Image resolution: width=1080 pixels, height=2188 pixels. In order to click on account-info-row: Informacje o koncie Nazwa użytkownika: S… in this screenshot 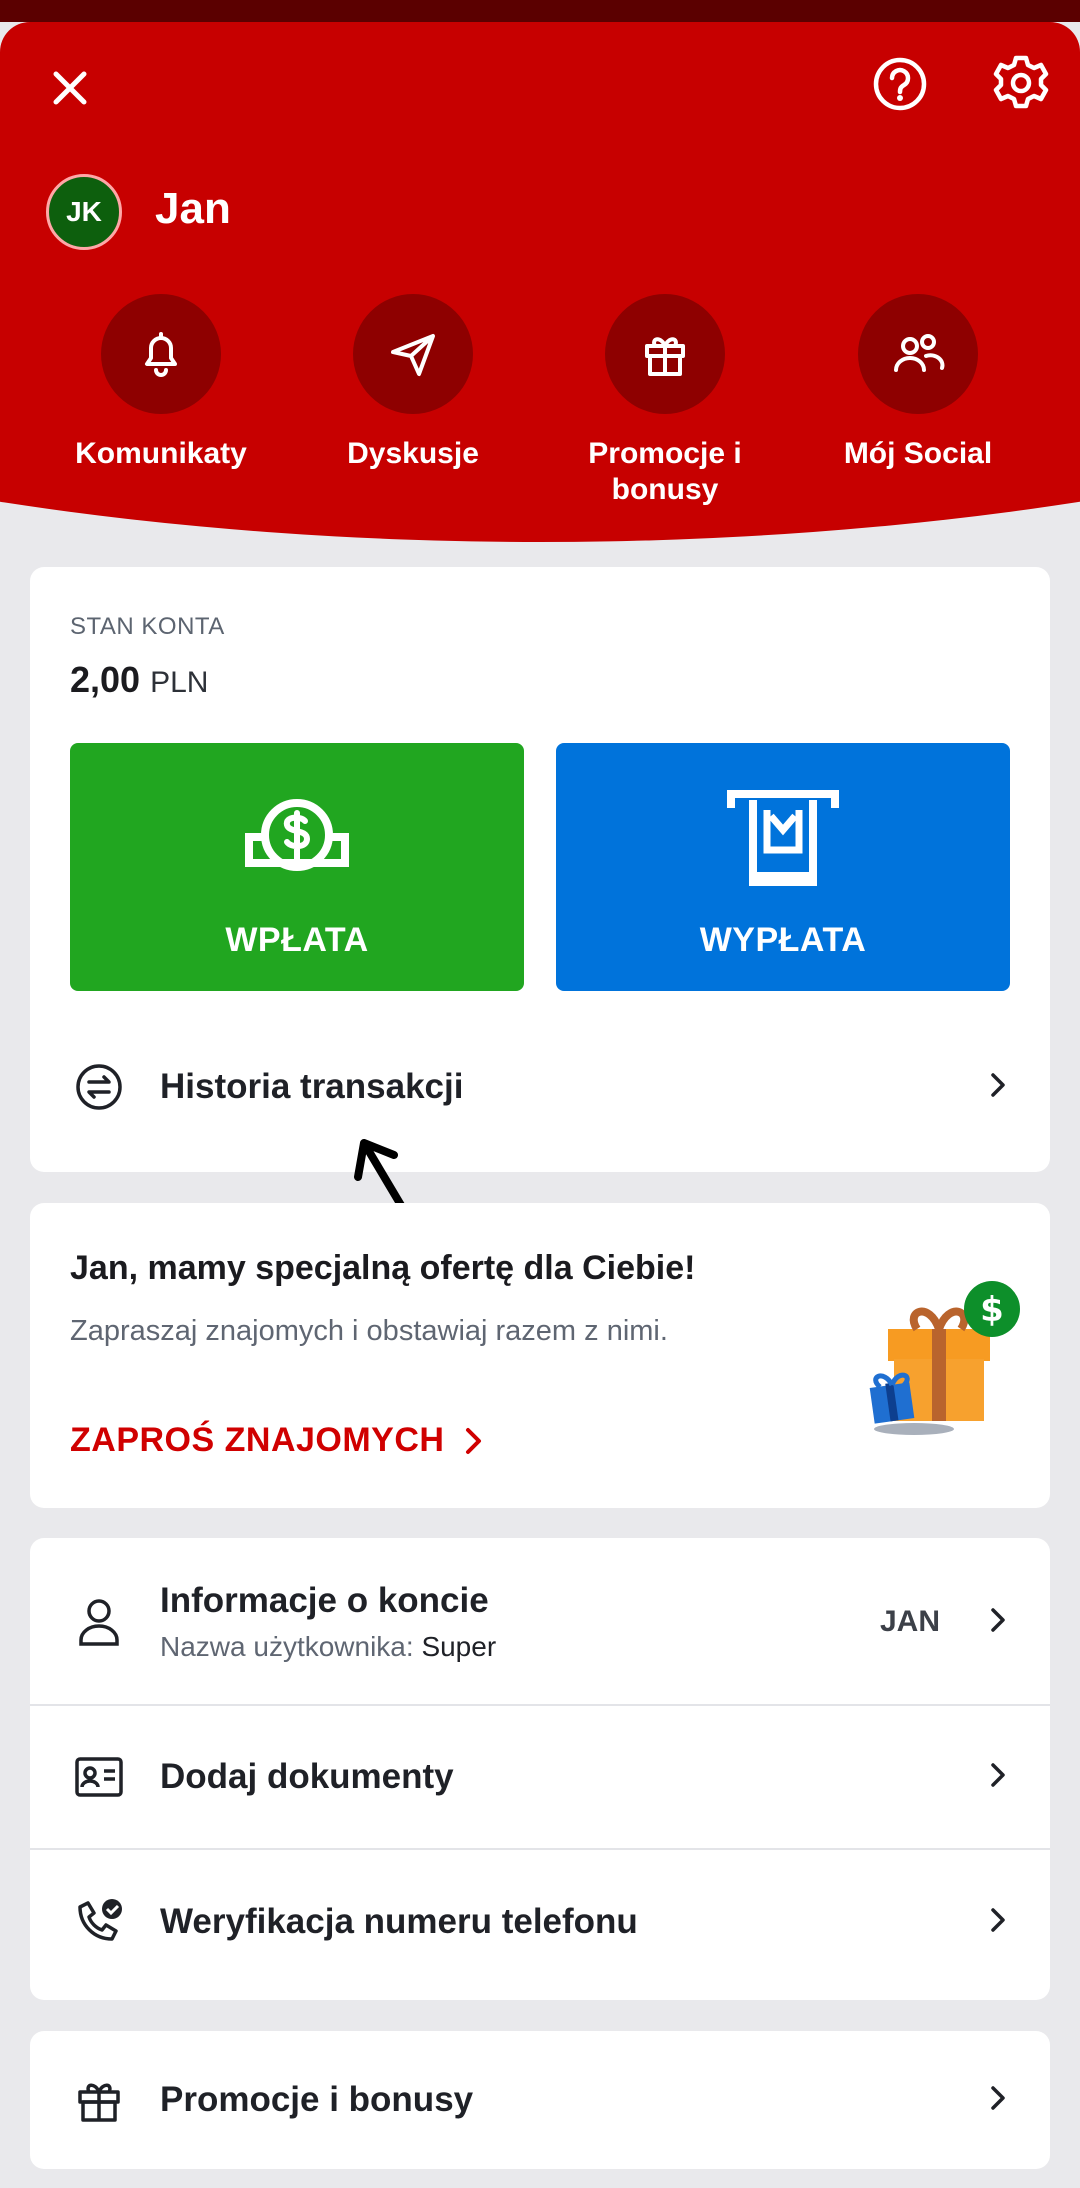, I will do `click(540, 1622)`.